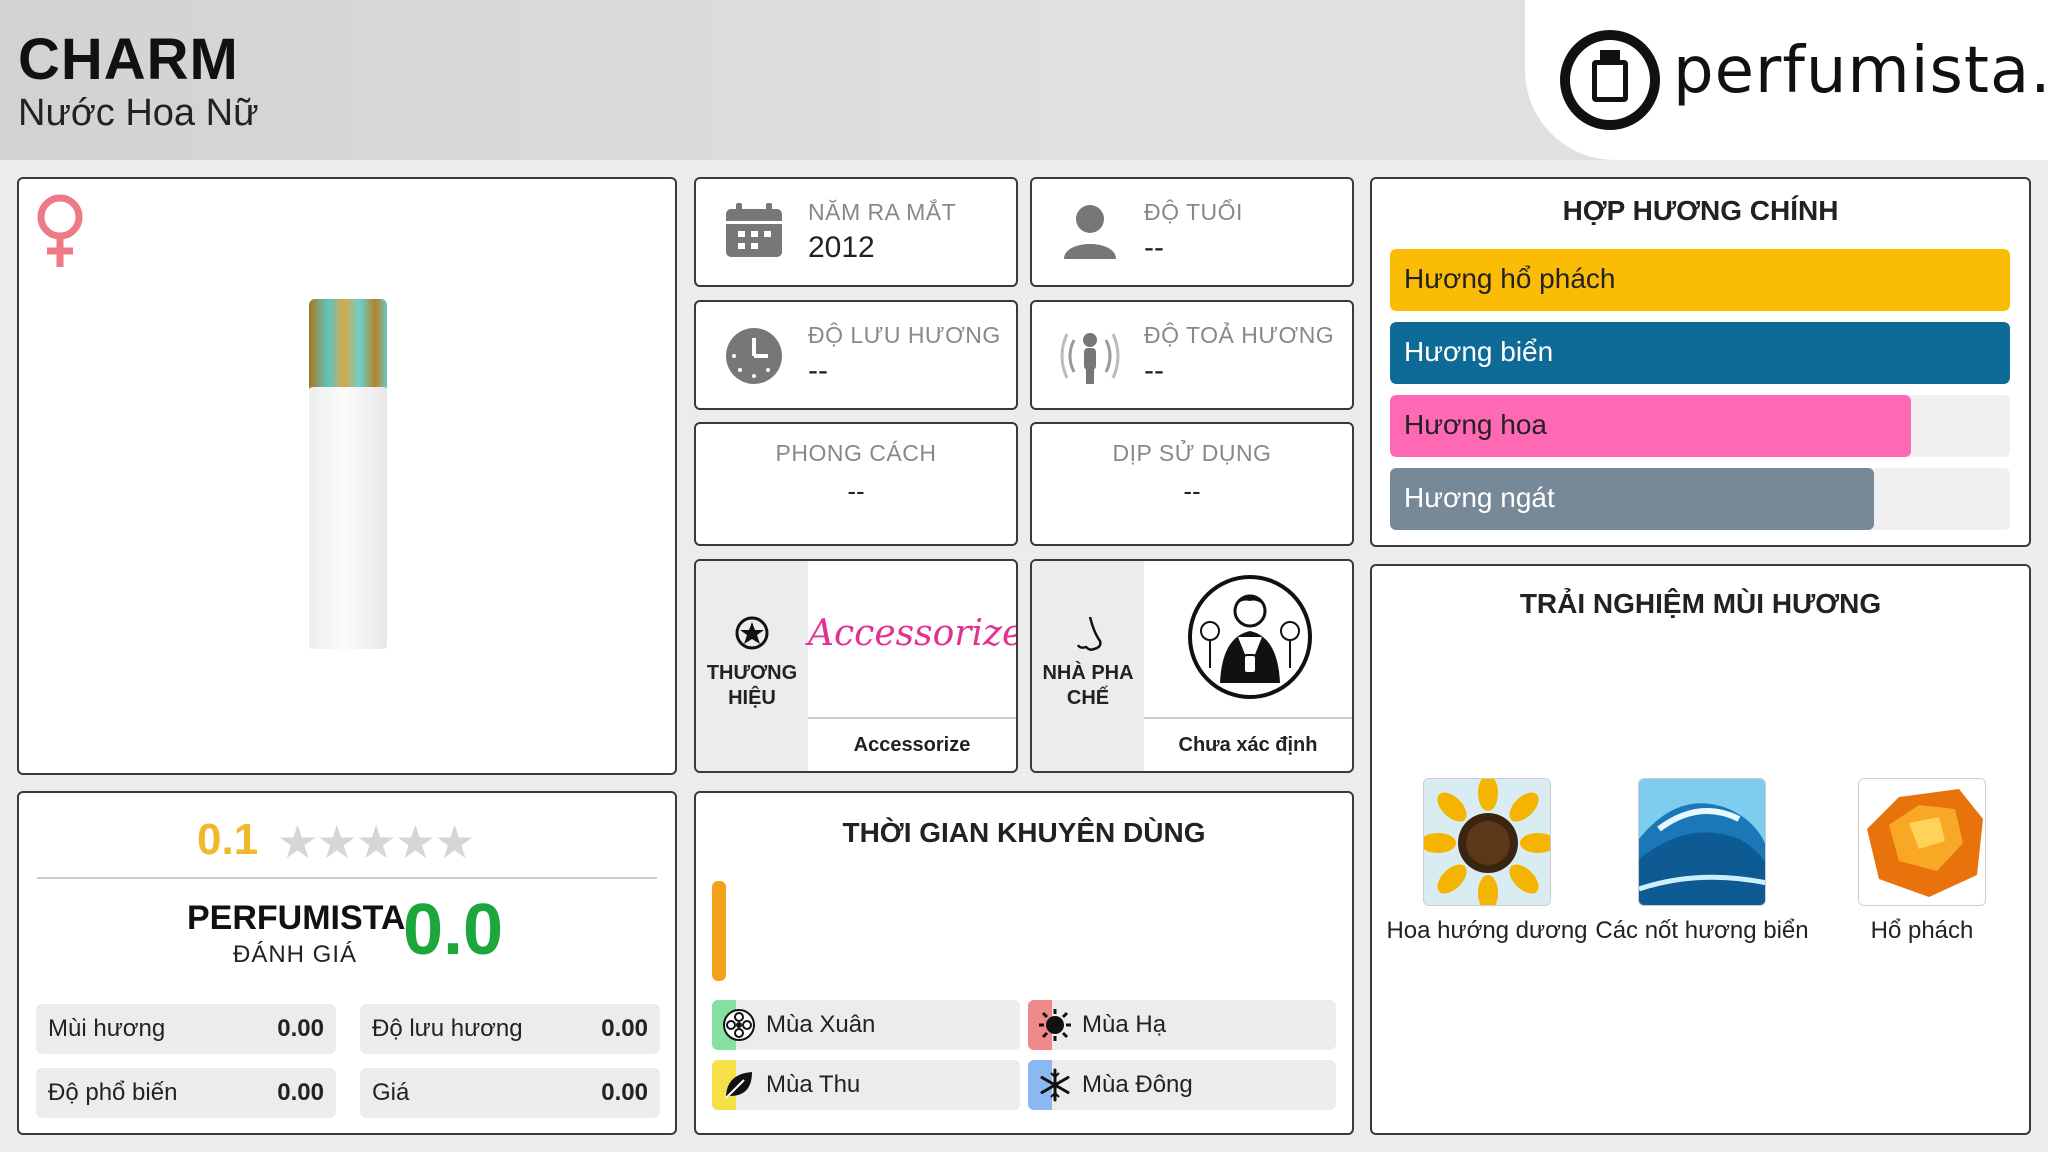 The width and height of the screenshot is (2048, 1152). What do you see at coordinates (391, 1092) in the screenshot?
I see `metric-label: Giá` at bounding box center [391, 1092].